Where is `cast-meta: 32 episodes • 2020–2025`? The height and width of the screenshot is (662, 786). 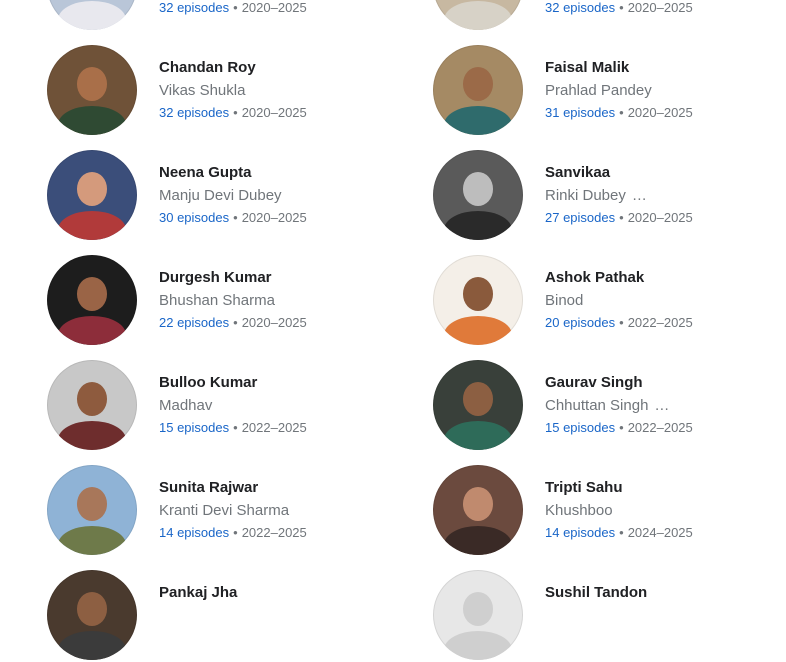
cast-meta: 32 episodes • 2020–2025 is located at coordinates (233, 112).